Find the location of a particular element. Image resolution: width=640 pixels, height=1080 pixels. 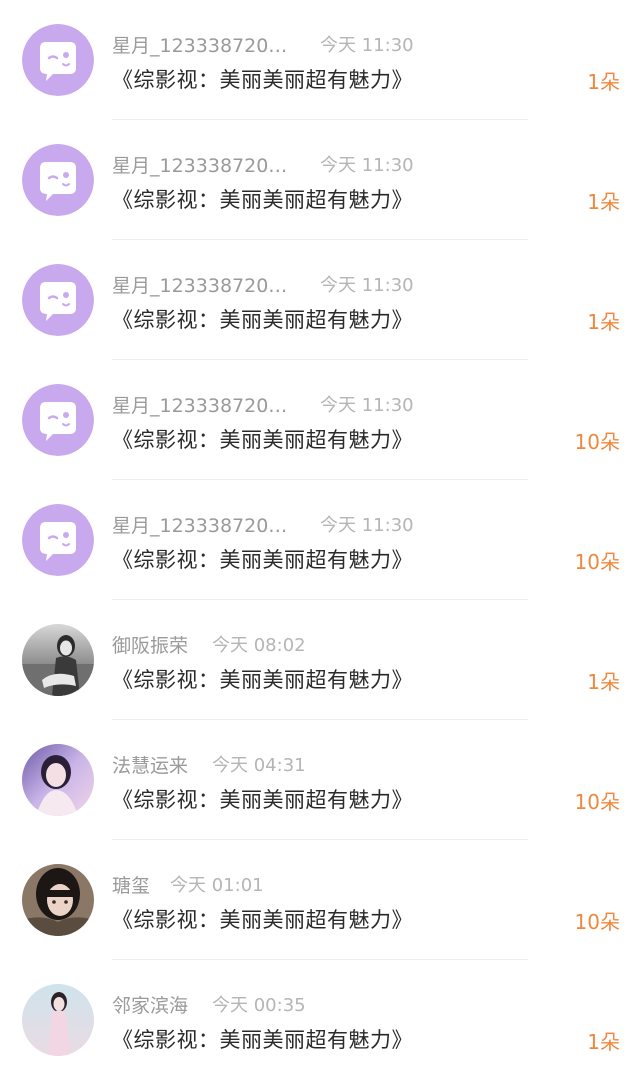

meta-line: 御阪振荣 今天 08:02 is located at coordinates (209, 644).